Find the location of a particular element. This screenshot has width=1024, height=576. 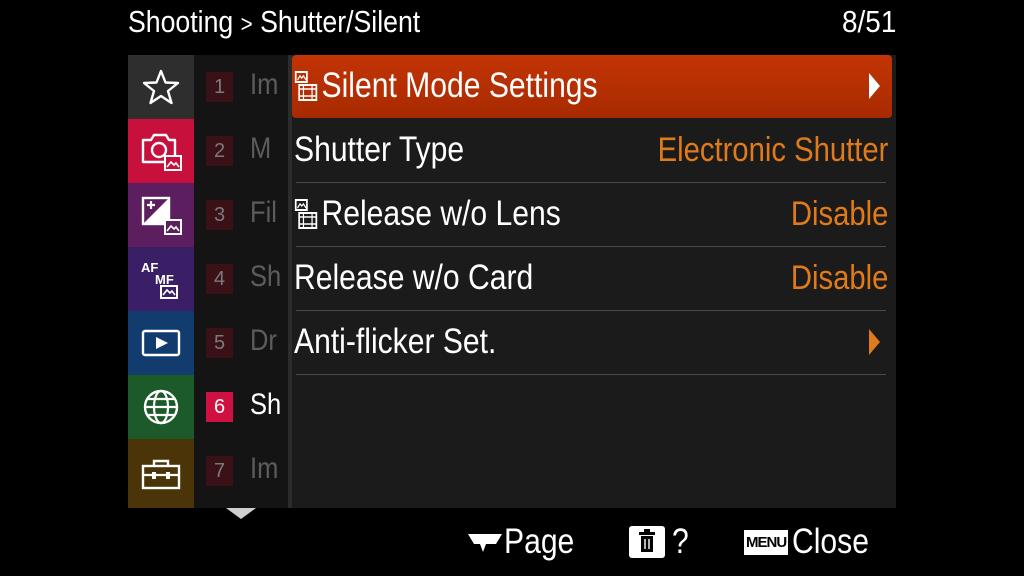

camera-photo-icon is located at coordinates (161, 152).